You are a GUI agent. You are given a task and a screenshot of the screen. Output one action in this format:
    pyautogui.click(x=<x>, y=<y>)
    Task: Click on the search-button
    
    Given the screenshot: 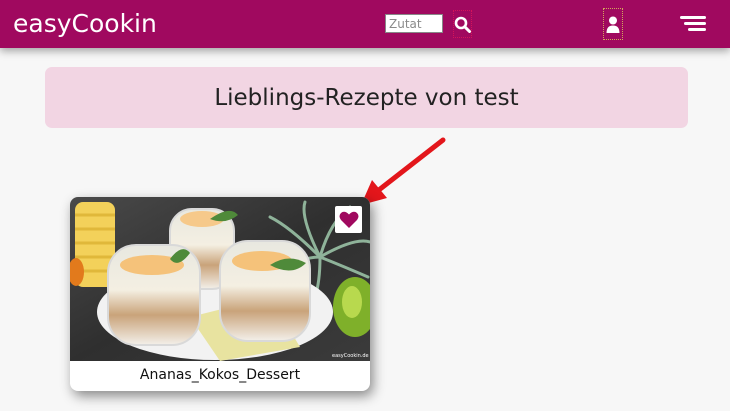 What is the action you would take?
    pyautogui.click(x=462, y=24)
    